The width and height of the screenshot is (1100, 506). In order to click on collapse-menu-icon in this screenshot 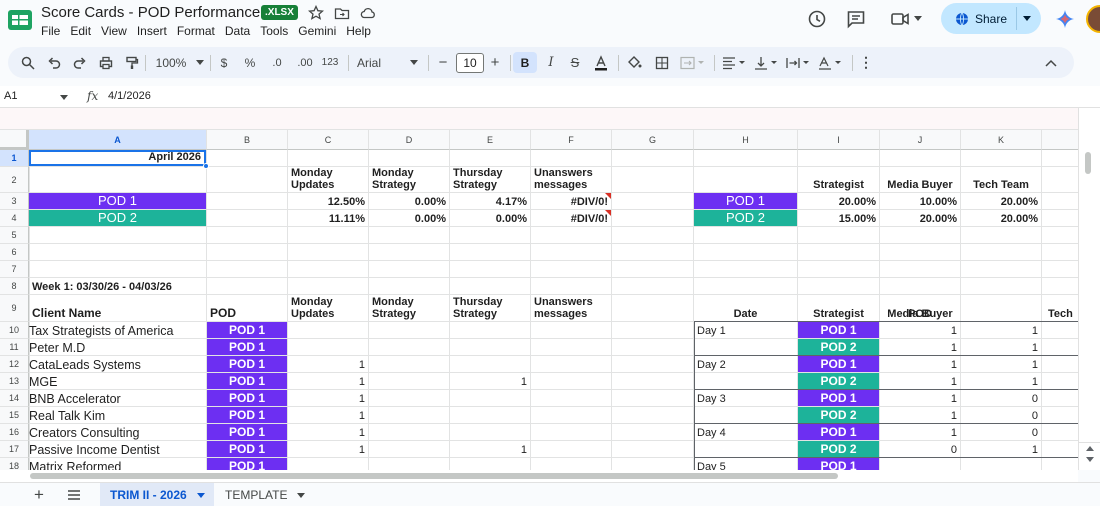, I will do `click(1051, 62)`.